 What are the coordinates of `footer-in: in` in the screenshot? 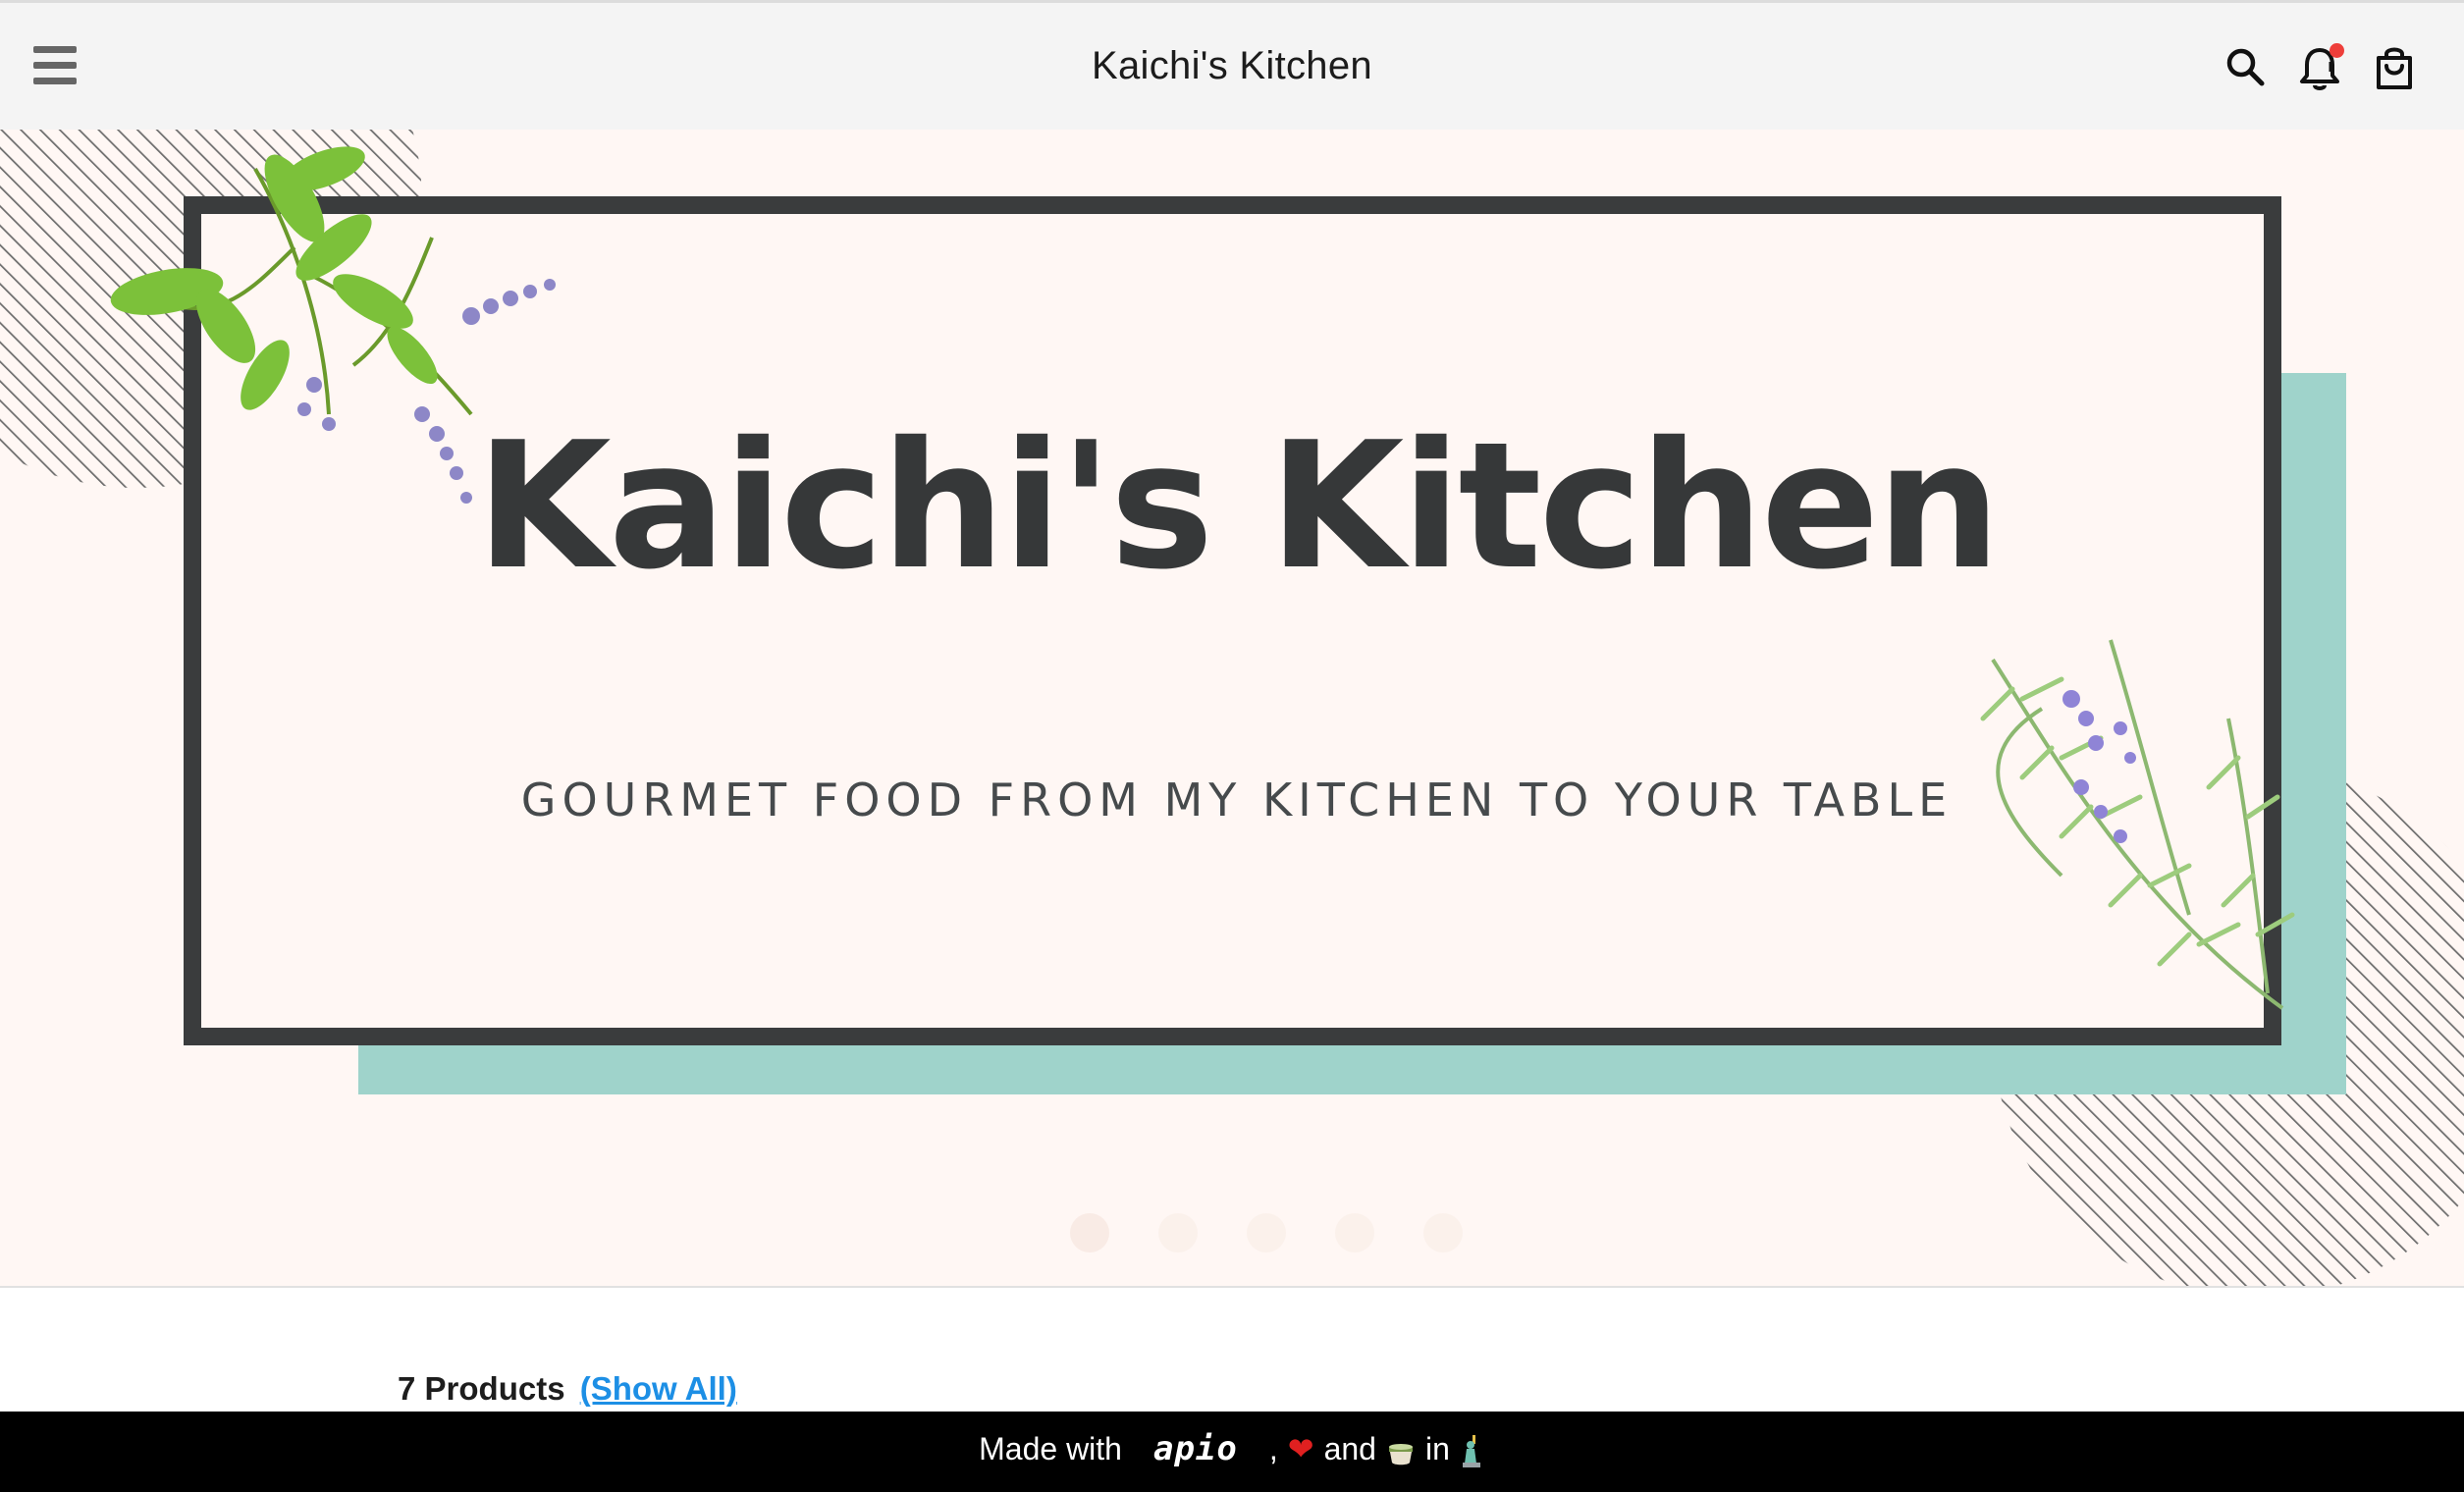 It's located at (1437, 1448).